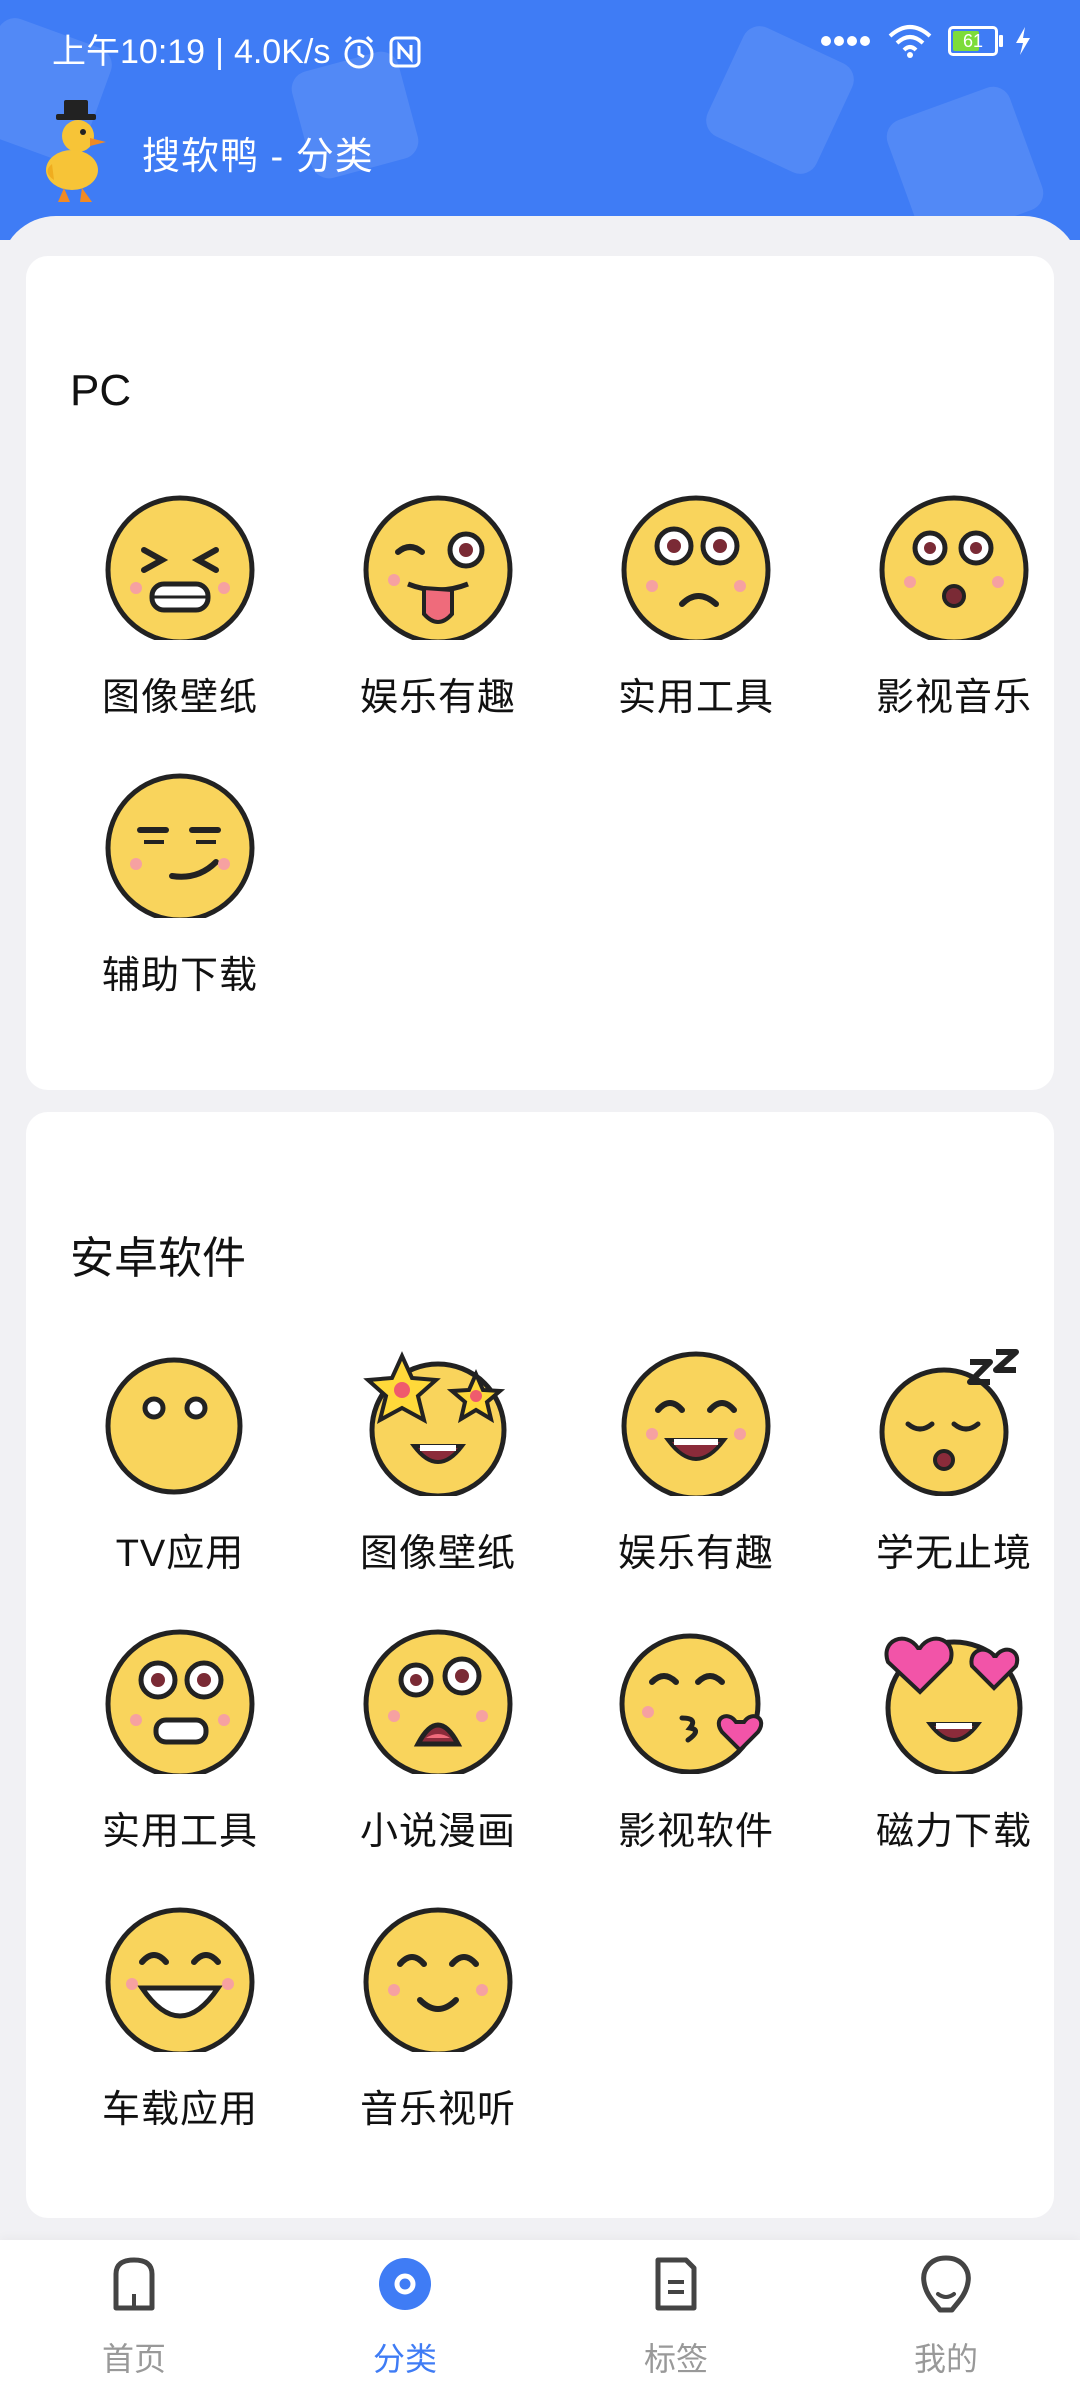 This screenshot has height=2400, width=1080. Describe the element at coordinates (675, 2359) in the screenshot. I see `tab-label: 标签` at that location.